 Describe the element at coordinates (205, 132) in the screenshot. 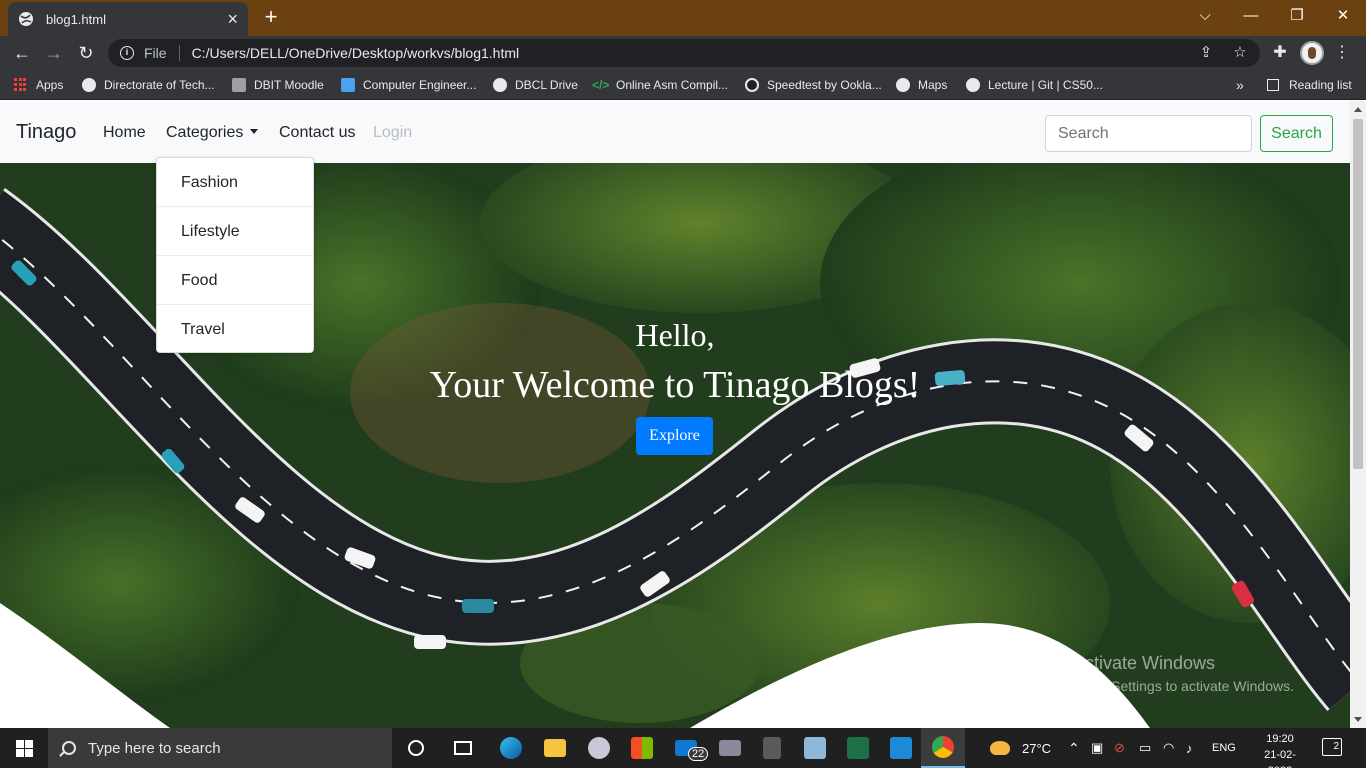

I see `nav-categories-label: Categories` at that location.